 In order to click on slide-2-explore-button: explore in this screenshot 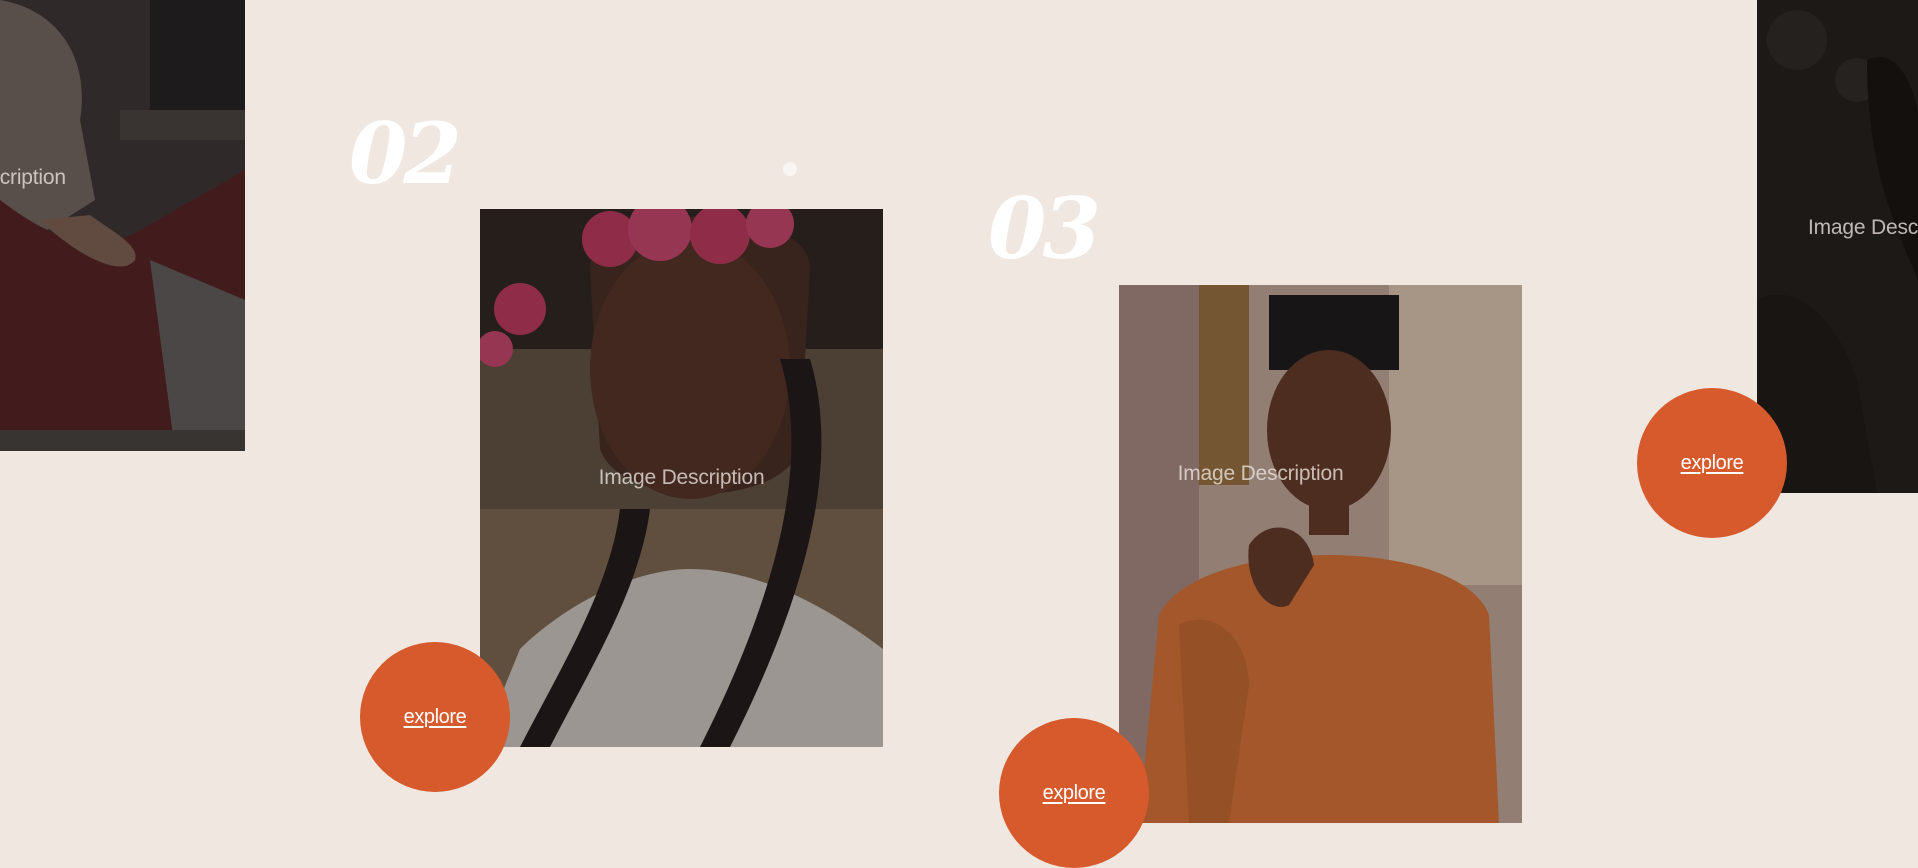, I will do `click(435, 717)`.